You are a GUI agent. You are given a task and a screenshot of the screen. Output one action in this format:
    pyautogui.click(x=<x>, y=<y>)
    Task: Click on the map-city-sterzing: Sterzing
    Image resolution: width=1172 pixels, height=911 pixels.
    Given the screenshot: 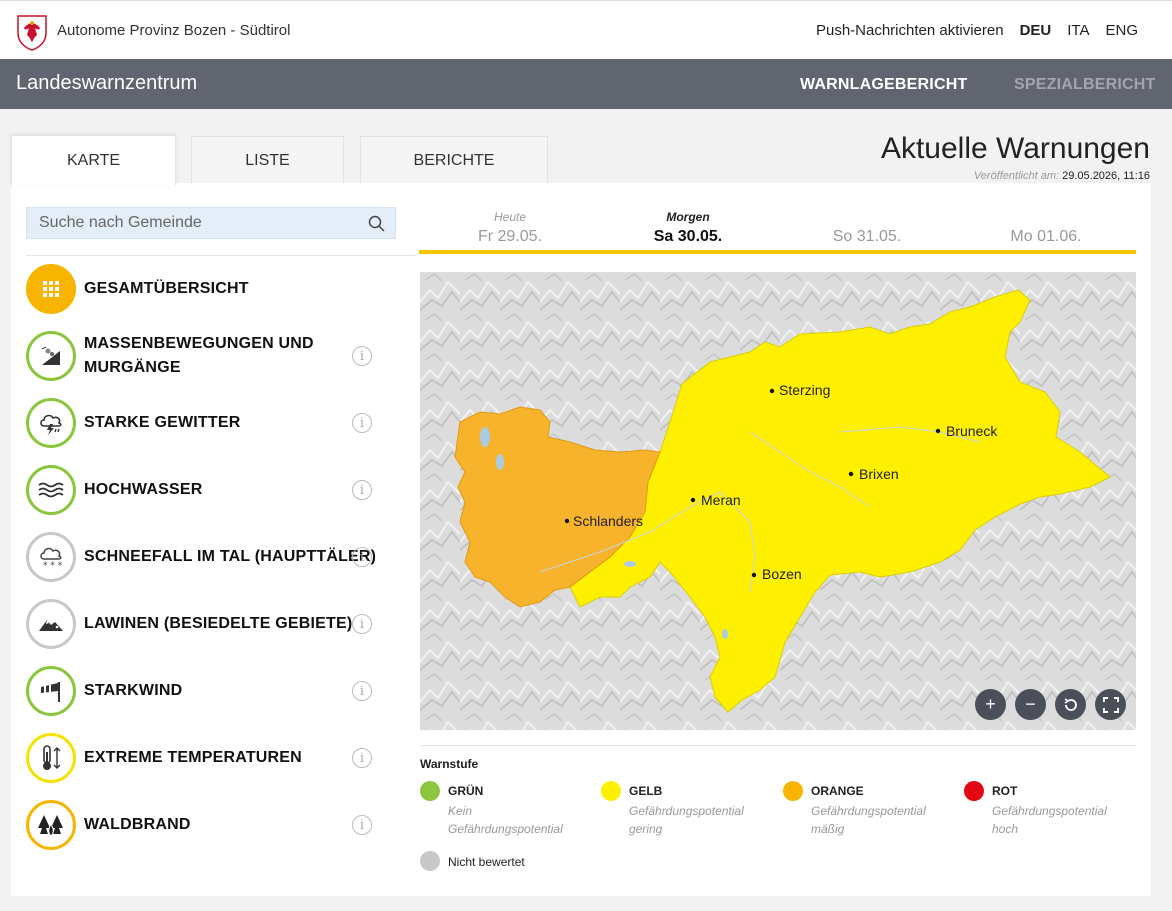 What is the action you would take?
    pyautogui.click(x=799, y=390)
    